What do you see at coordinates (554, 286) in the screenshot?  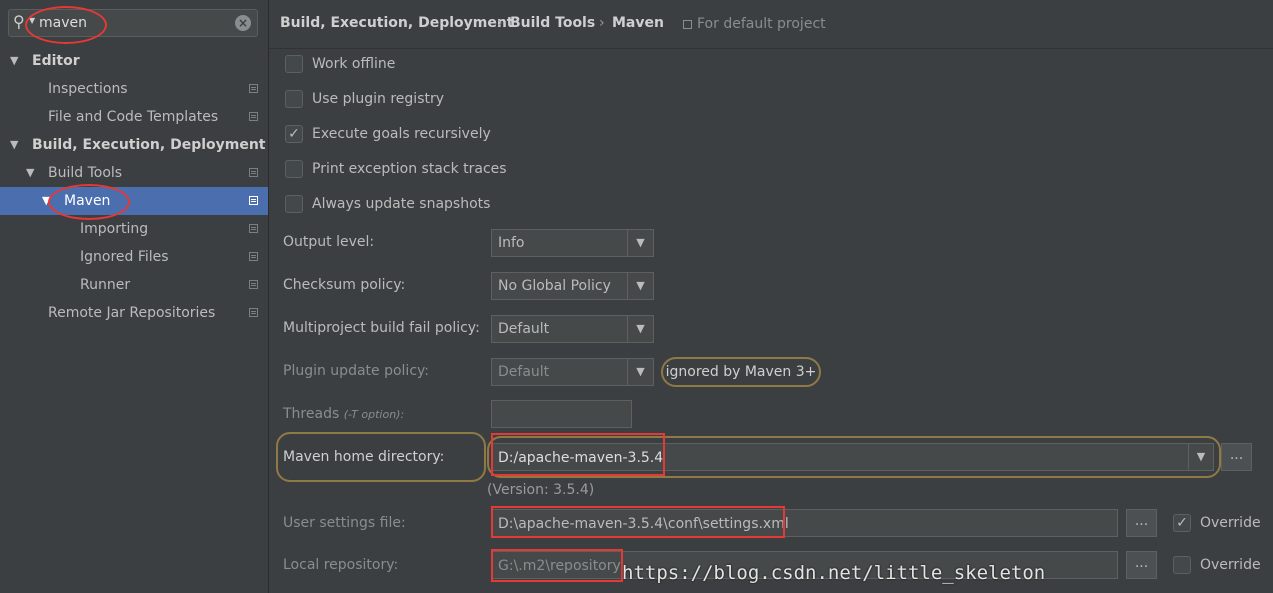 I see `select-value: No Global Policy` at bounding box center [554, 286].